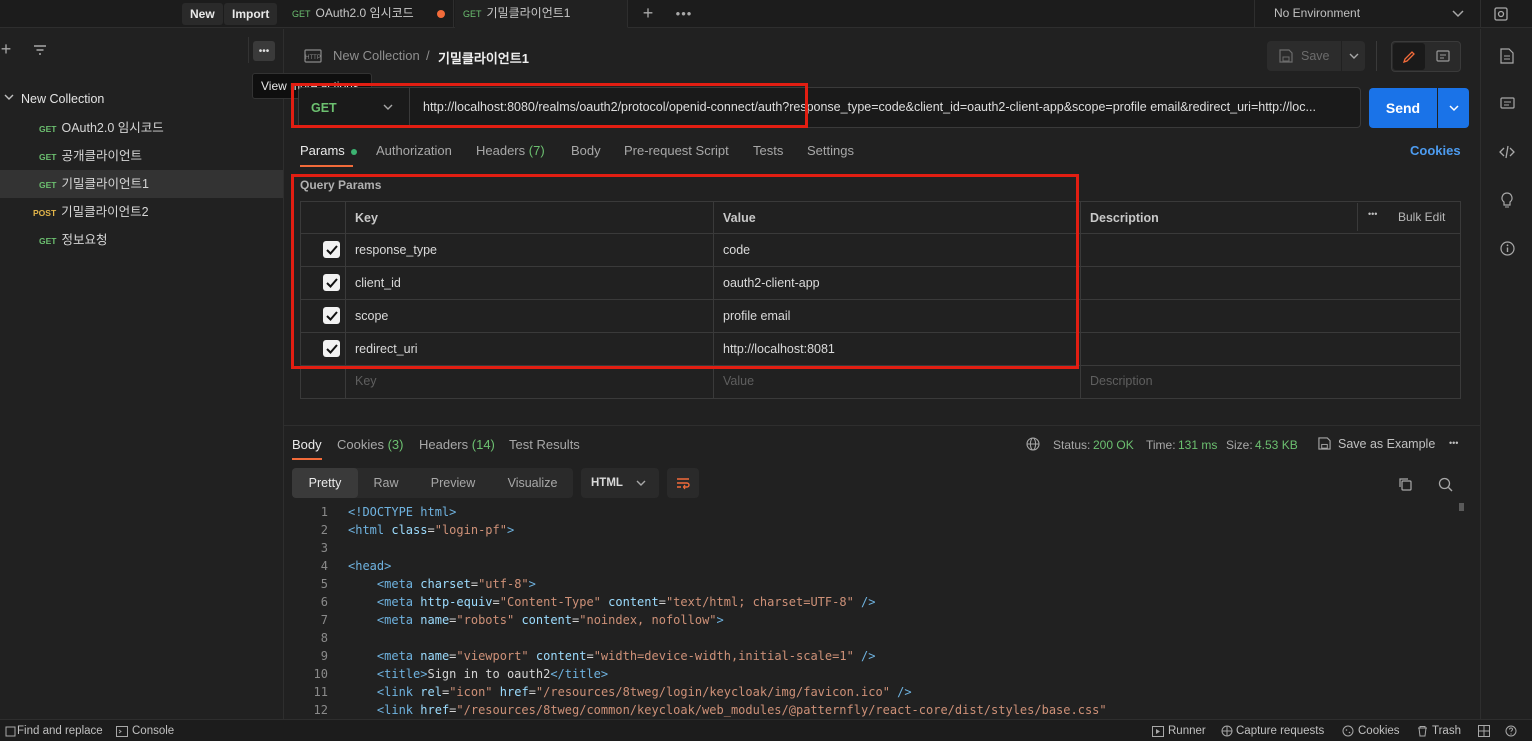 The height and width of the screenshot is (741, 1532). What do you see at coordinates (1197, 445) in the screenshot?
I see `time-value: 131 ms` at bounding box center [1197, 445].